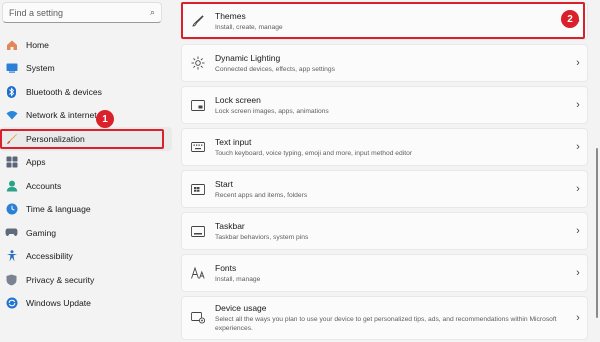 Image resolution: width=600 pixels, height=342 pixels. Describe the element at coordinates (11, 185) in the screenshot. I see `accounts-icon` at that location.